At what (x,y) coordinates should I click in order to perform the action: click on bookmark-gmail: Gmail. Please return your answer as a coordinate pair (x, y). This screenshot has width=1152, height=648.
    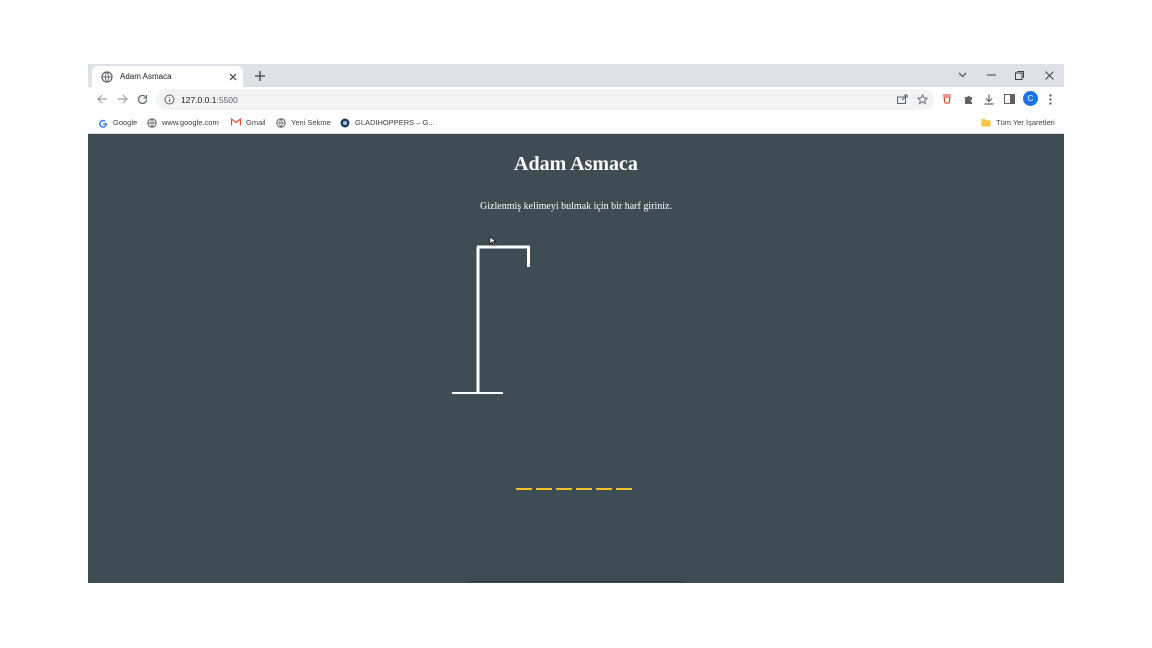
    Looking at the image, I should click on (248, 122).